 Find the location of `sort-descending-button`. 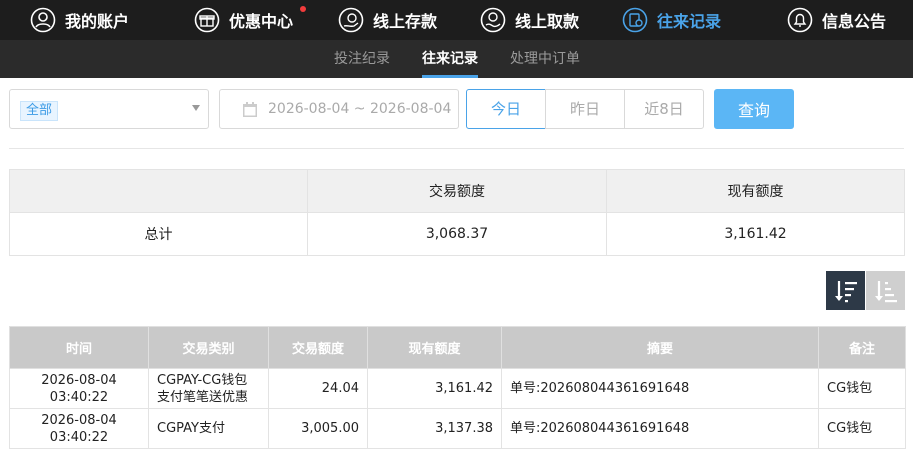

sort-descending-button is located at coordinates (845, 290).